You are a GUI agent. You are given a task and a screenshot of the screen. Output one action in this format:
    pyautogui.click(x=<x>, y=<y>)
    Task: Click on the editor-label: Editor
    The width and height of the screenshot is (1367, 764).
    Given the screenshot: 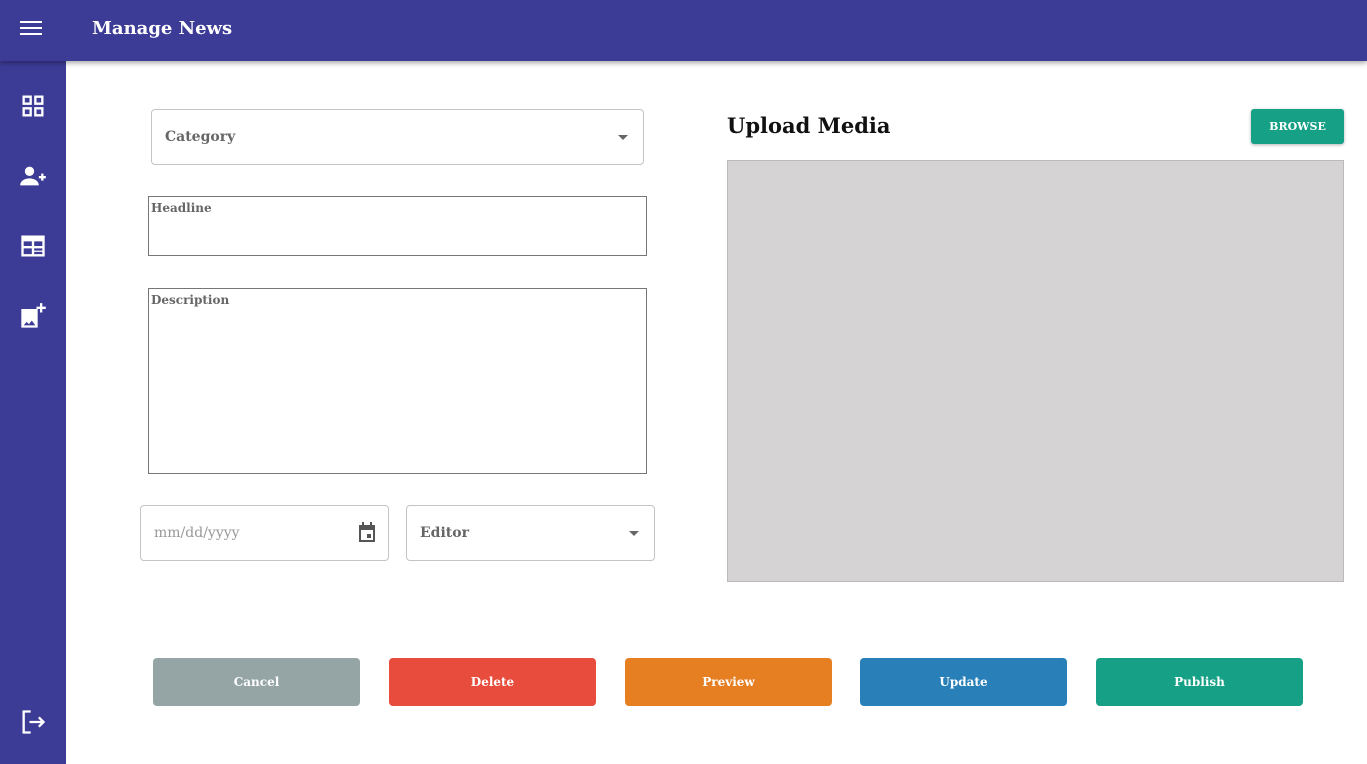 What is the action you would take?
    pyautogui.click(x=444, y=533)
    